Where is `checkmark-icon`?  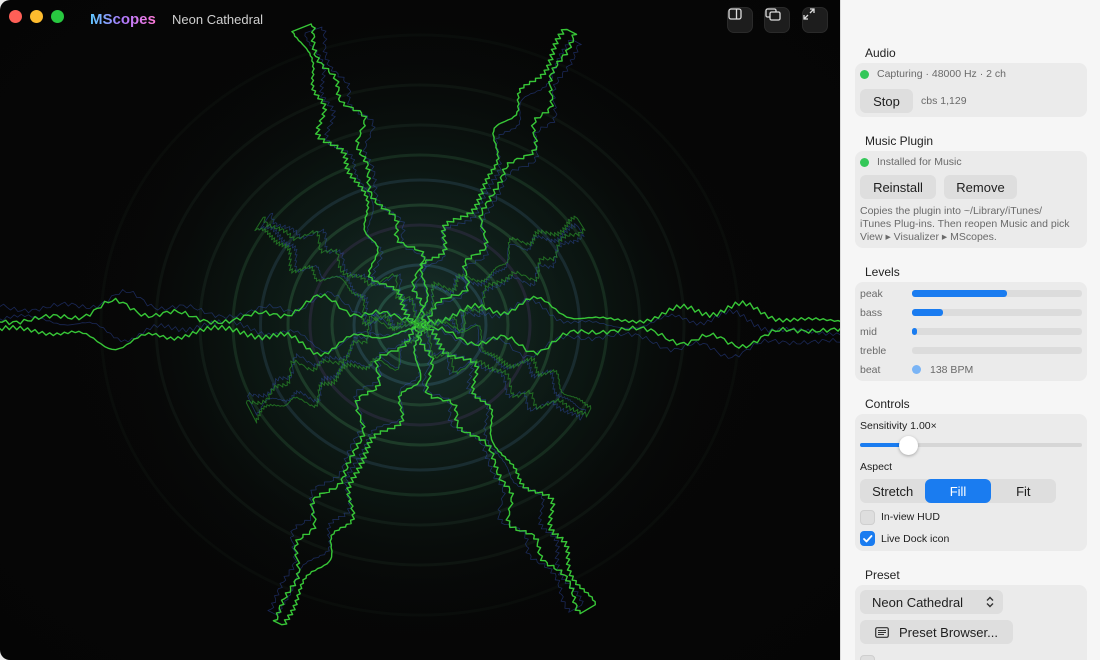 checkmark-icon is located at coordinates (868, 539).